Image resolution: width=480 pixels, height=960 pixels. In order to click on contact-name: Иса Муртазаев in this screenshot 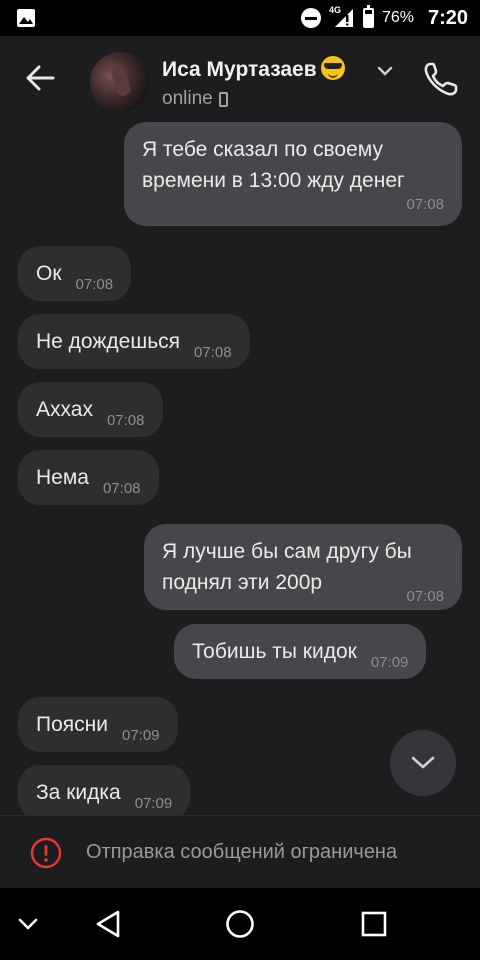, I will do `click(253, 69)`.